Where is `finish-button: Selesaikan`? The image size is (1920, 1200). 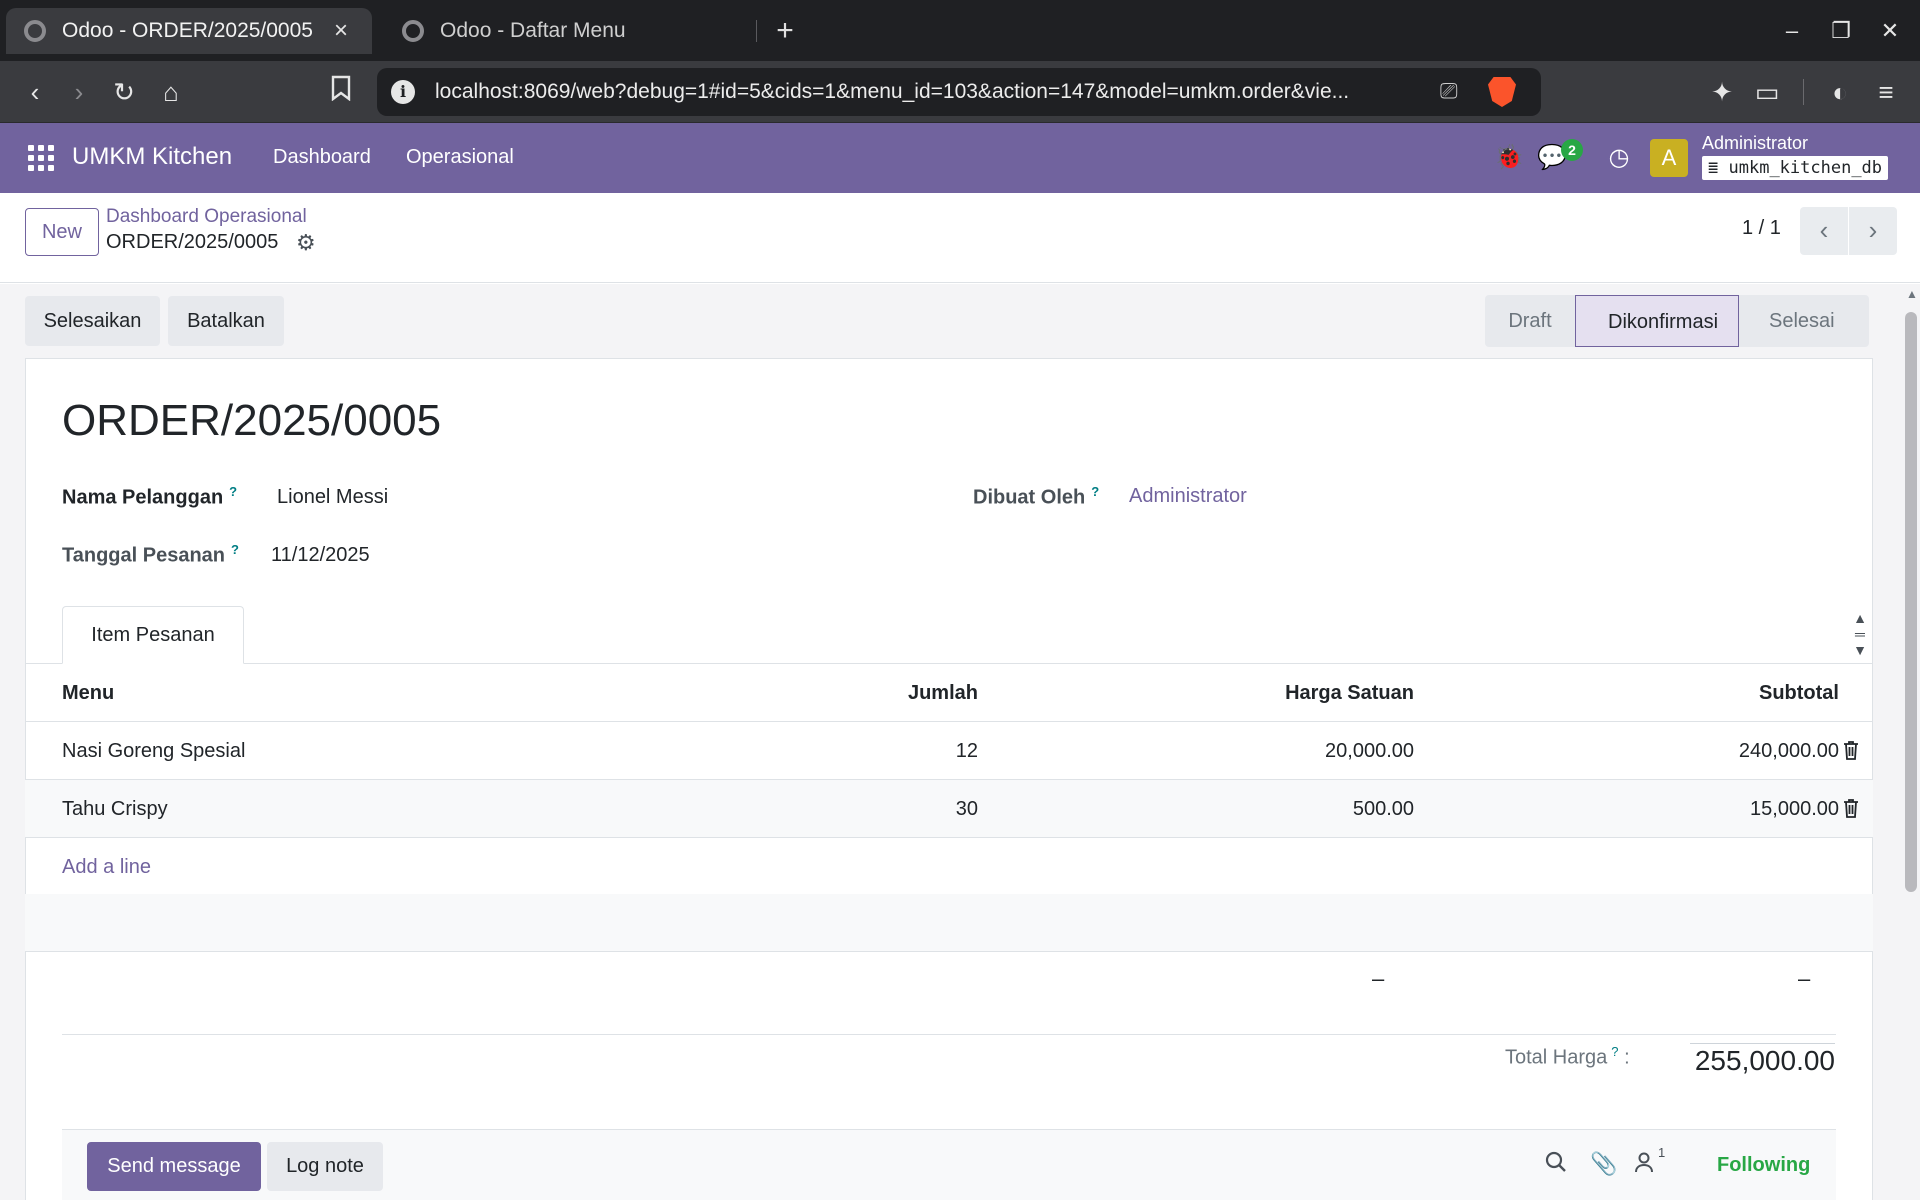
finish-button: Selesaikan is located at coordinates (92, 321).